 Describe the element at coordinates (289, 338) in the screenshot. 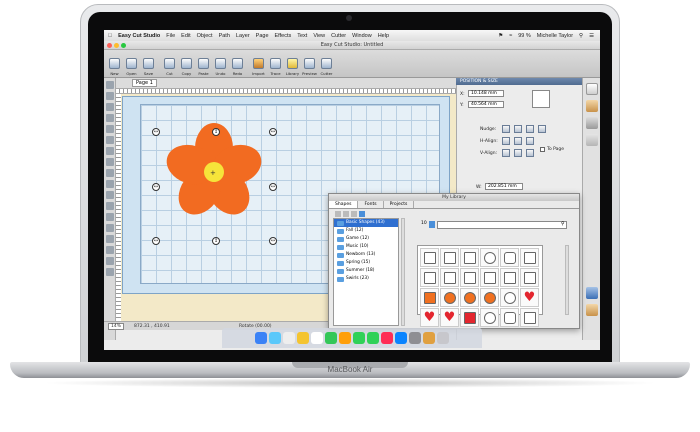

I see `calendar-icon` at that location.